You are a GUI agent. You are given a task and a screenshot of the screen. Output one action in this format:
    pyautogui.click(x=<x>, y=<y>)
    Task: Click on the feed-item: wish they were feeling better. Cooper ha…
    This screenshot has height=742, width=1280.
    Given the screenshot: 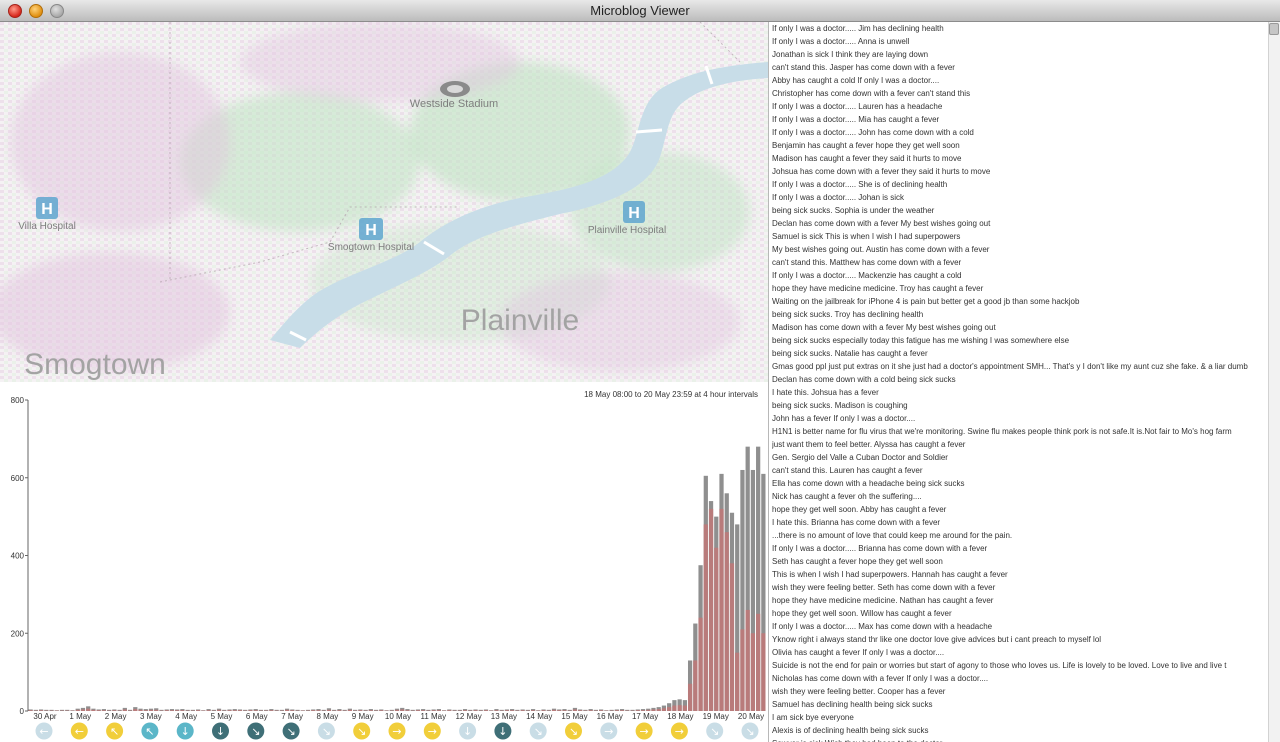 What is the action you would take?
    pyautogui.click(x=1026, y=691)
    